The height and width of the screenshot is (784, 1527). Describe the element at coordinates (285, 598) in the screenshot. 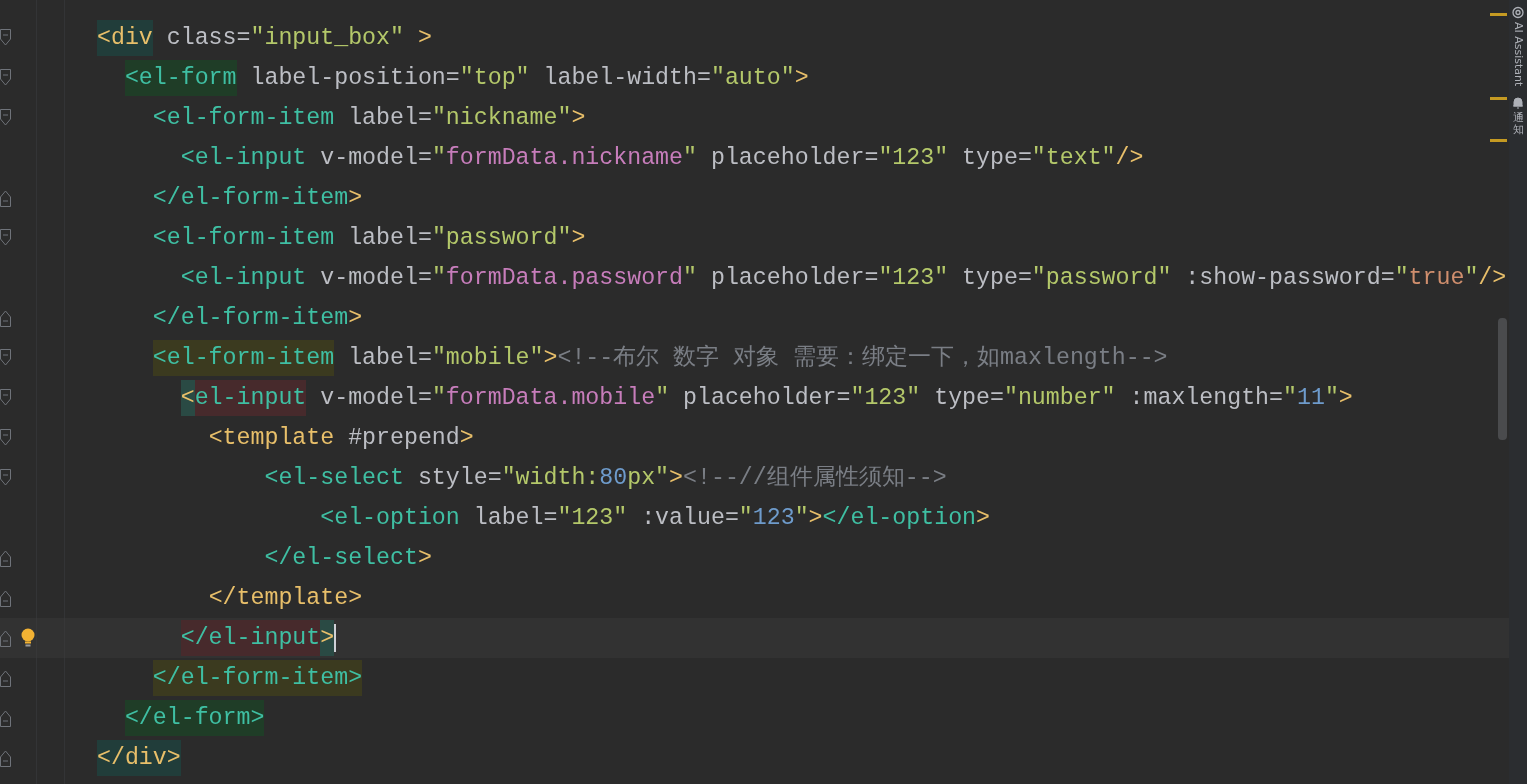

I see `code-line: </template>` at that location.